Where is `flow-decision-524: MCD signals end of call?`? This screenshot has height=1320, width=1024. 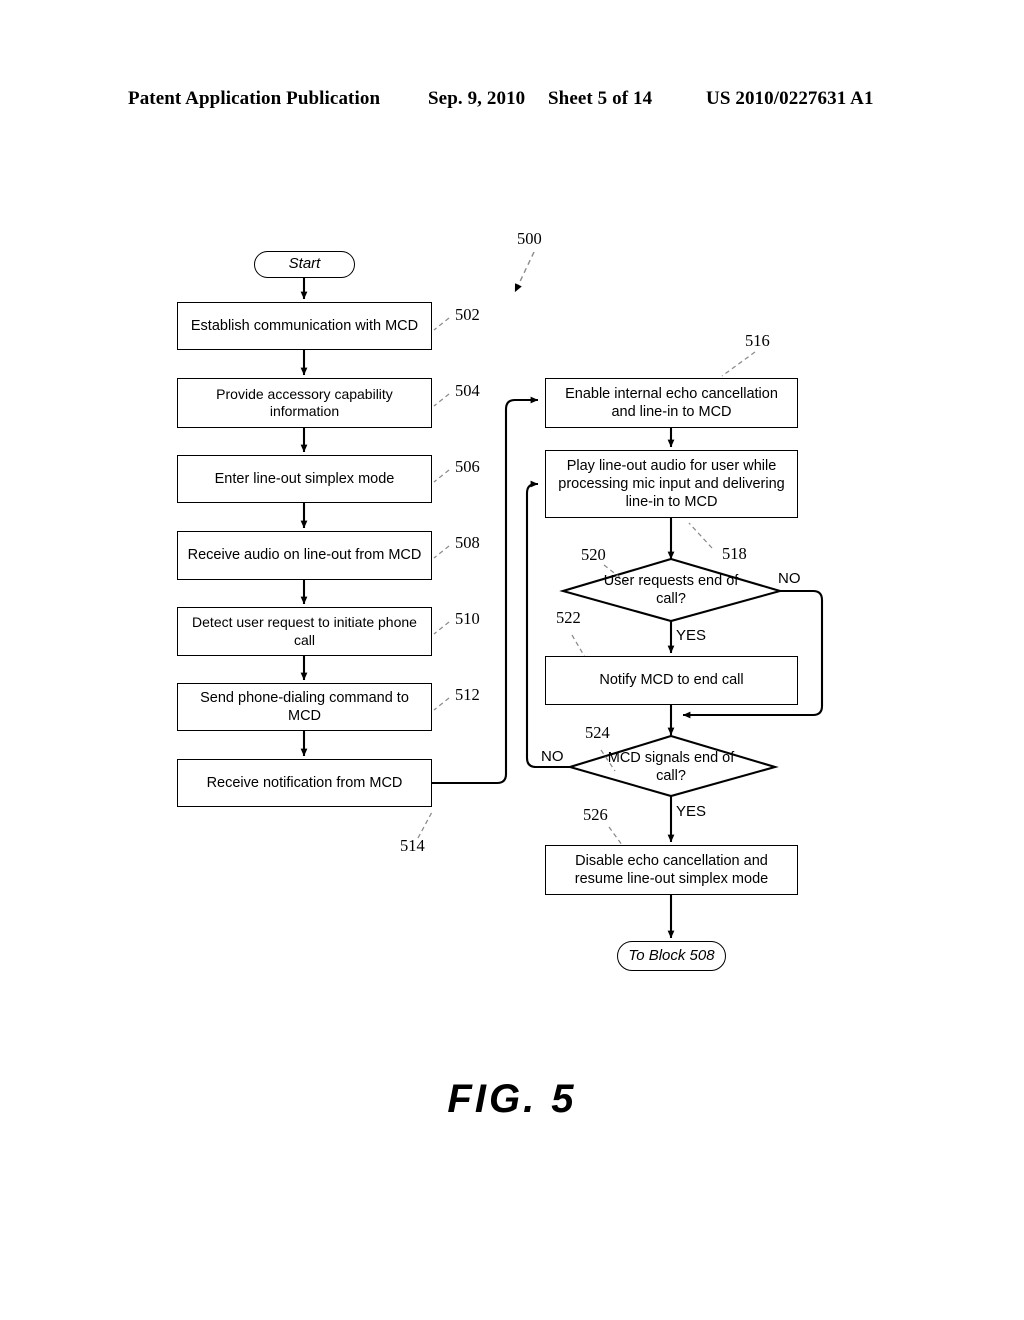 flow-decision-524: MCD signals end of call? is located at coordinates (671, 767).